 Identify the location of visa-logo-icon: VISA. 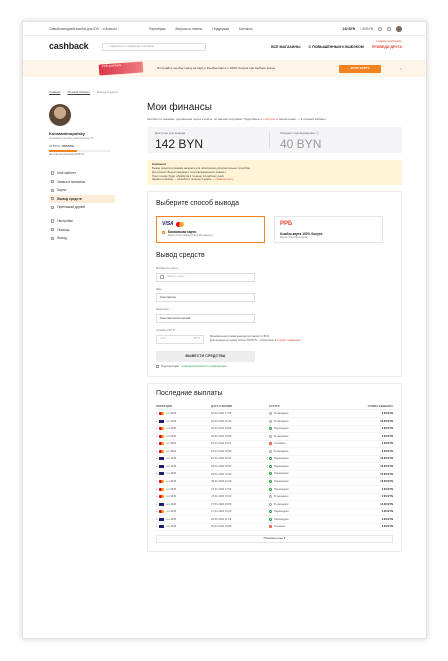
(168, 224).